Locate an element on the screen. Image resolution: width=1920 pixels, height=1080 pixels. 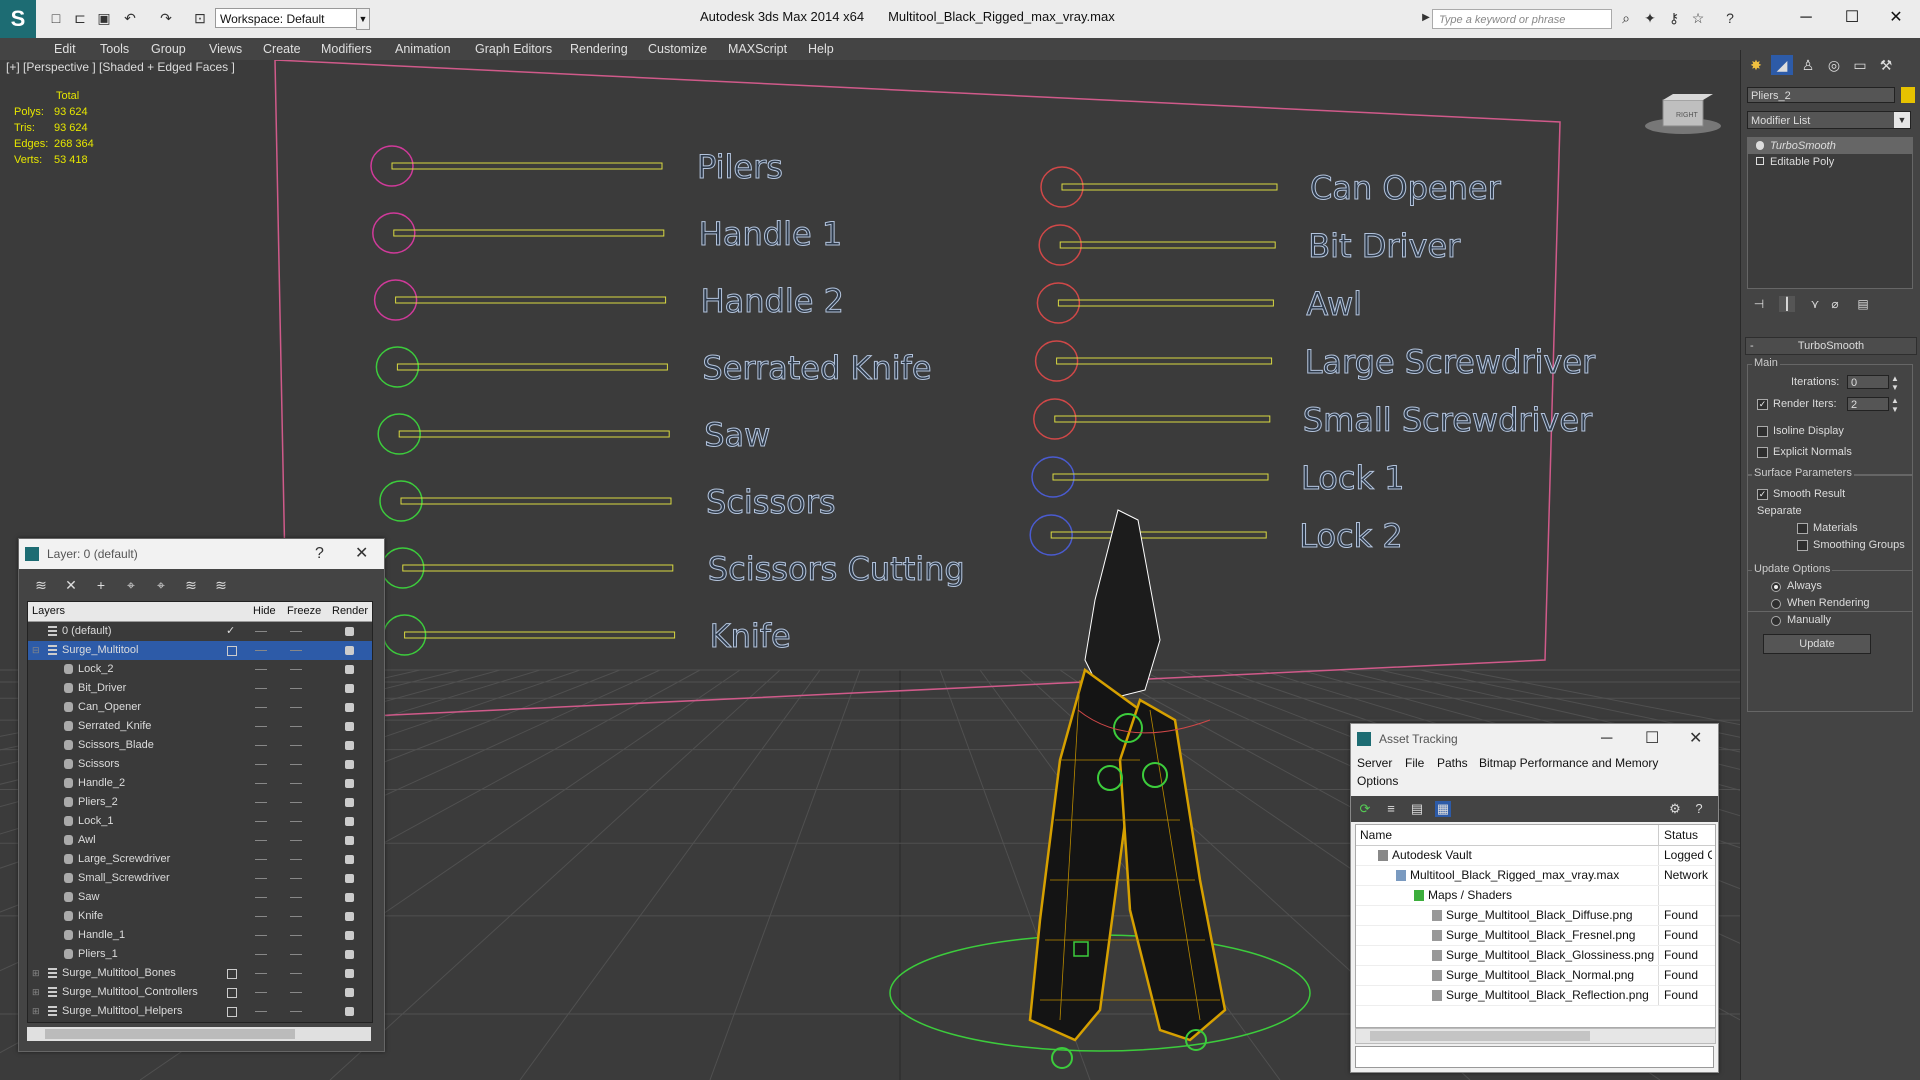
asset-row: Surge_Multitool_Black_Normal.png Found is located at coordinates (1535, 976).